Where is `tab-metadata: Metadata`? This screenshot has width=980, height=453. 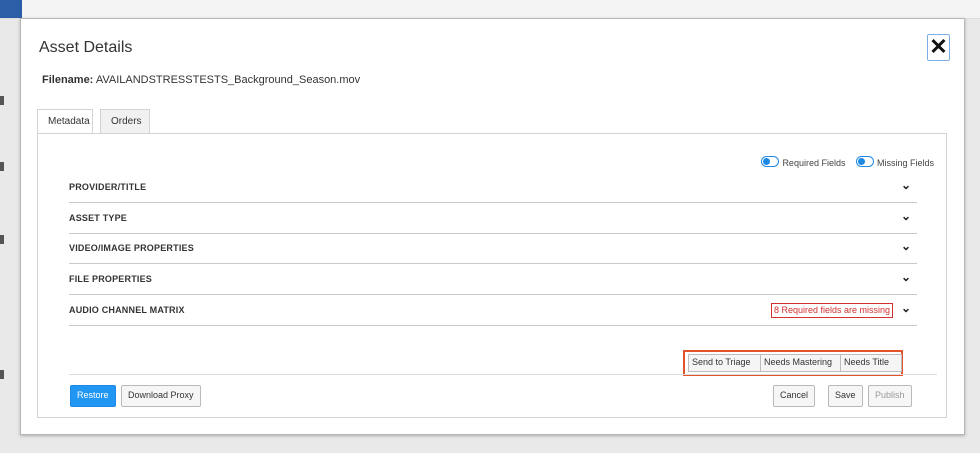
tab-metadata: Metadata is located at coordinates (65, 122).